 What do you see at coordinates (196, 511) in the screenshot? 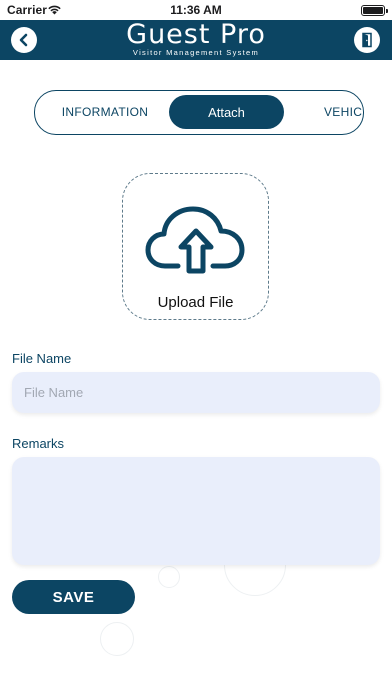
I see `remarks-input` at bounding box center [196, 511].